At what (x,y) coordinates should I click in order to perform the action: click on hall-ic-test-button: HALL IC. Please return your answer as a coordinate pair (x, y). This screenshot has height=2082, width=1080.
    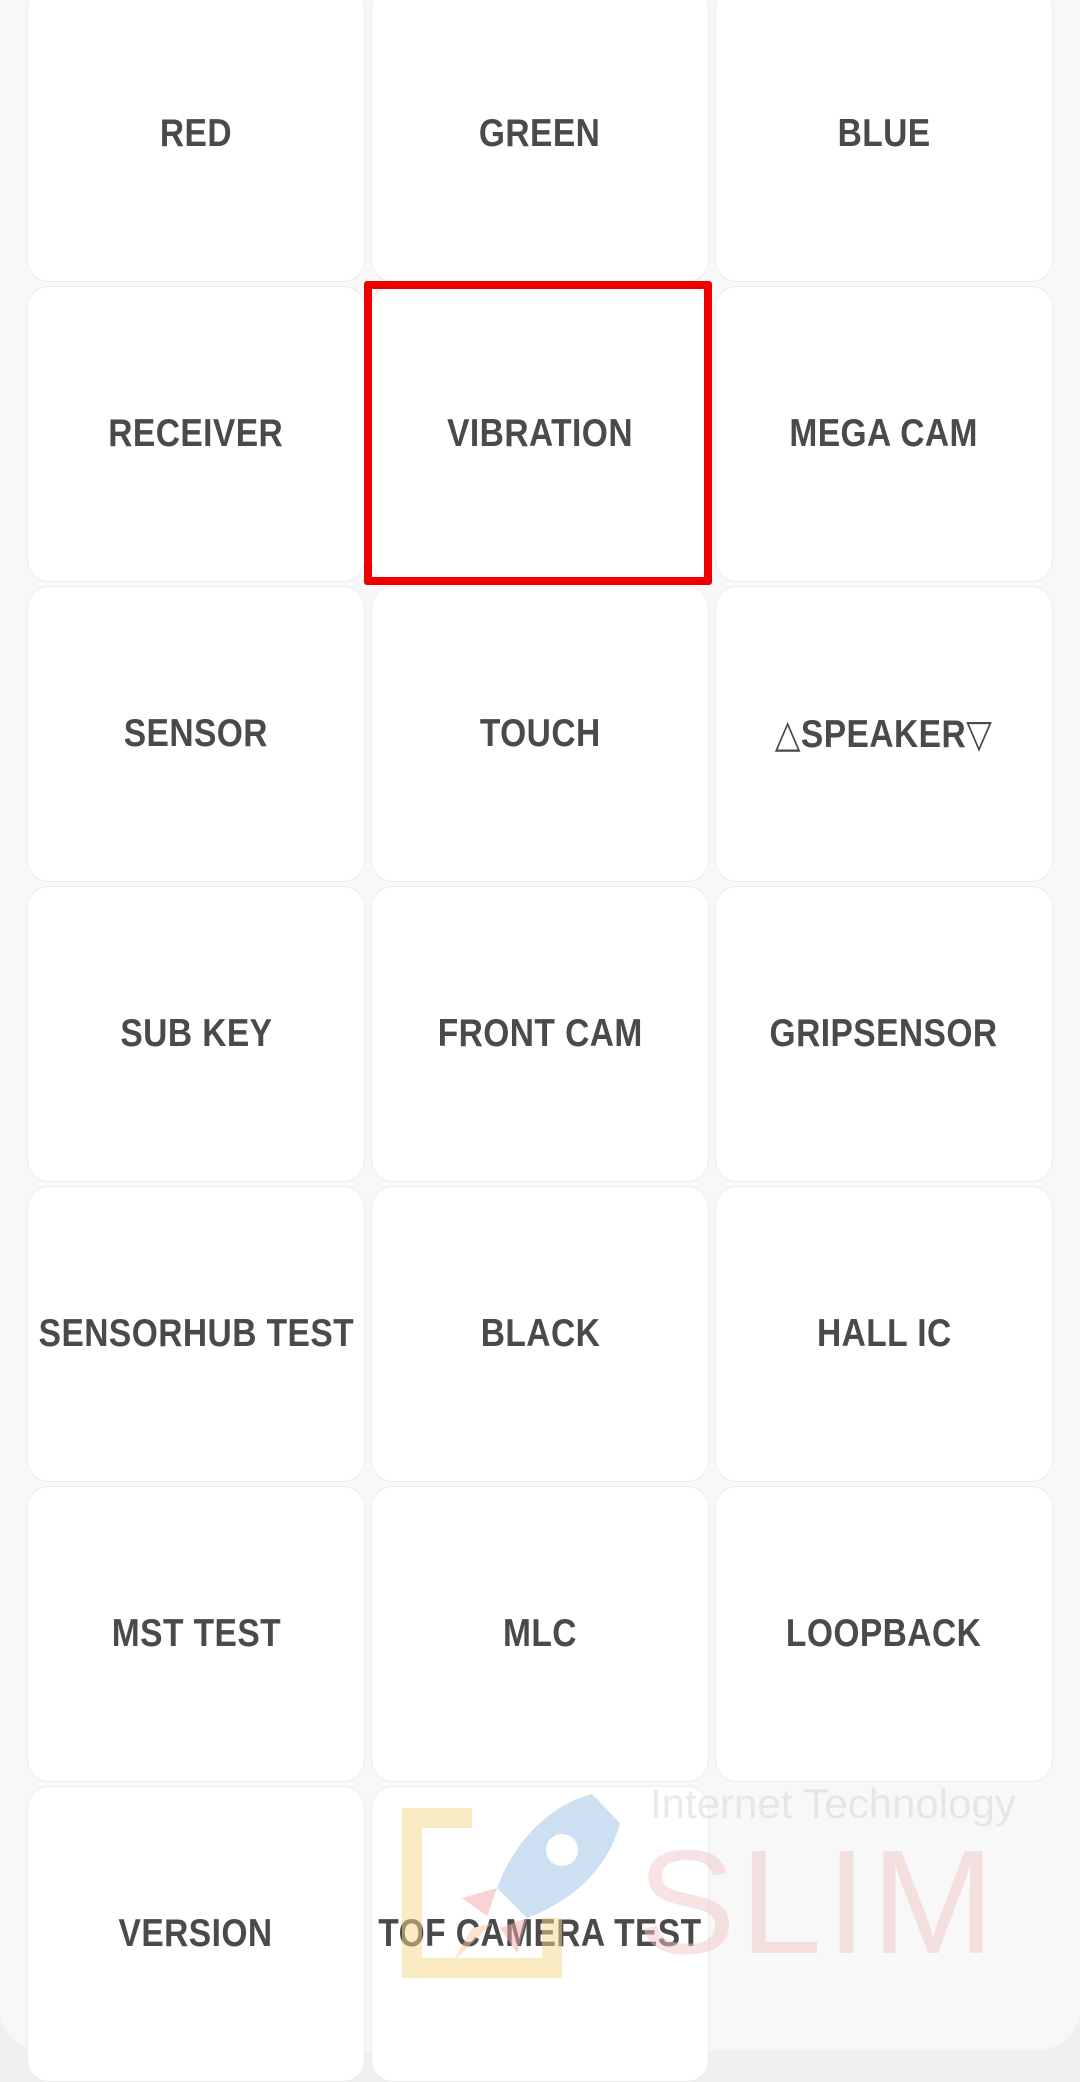
    Looking at the image, I should click on (884, 1334).